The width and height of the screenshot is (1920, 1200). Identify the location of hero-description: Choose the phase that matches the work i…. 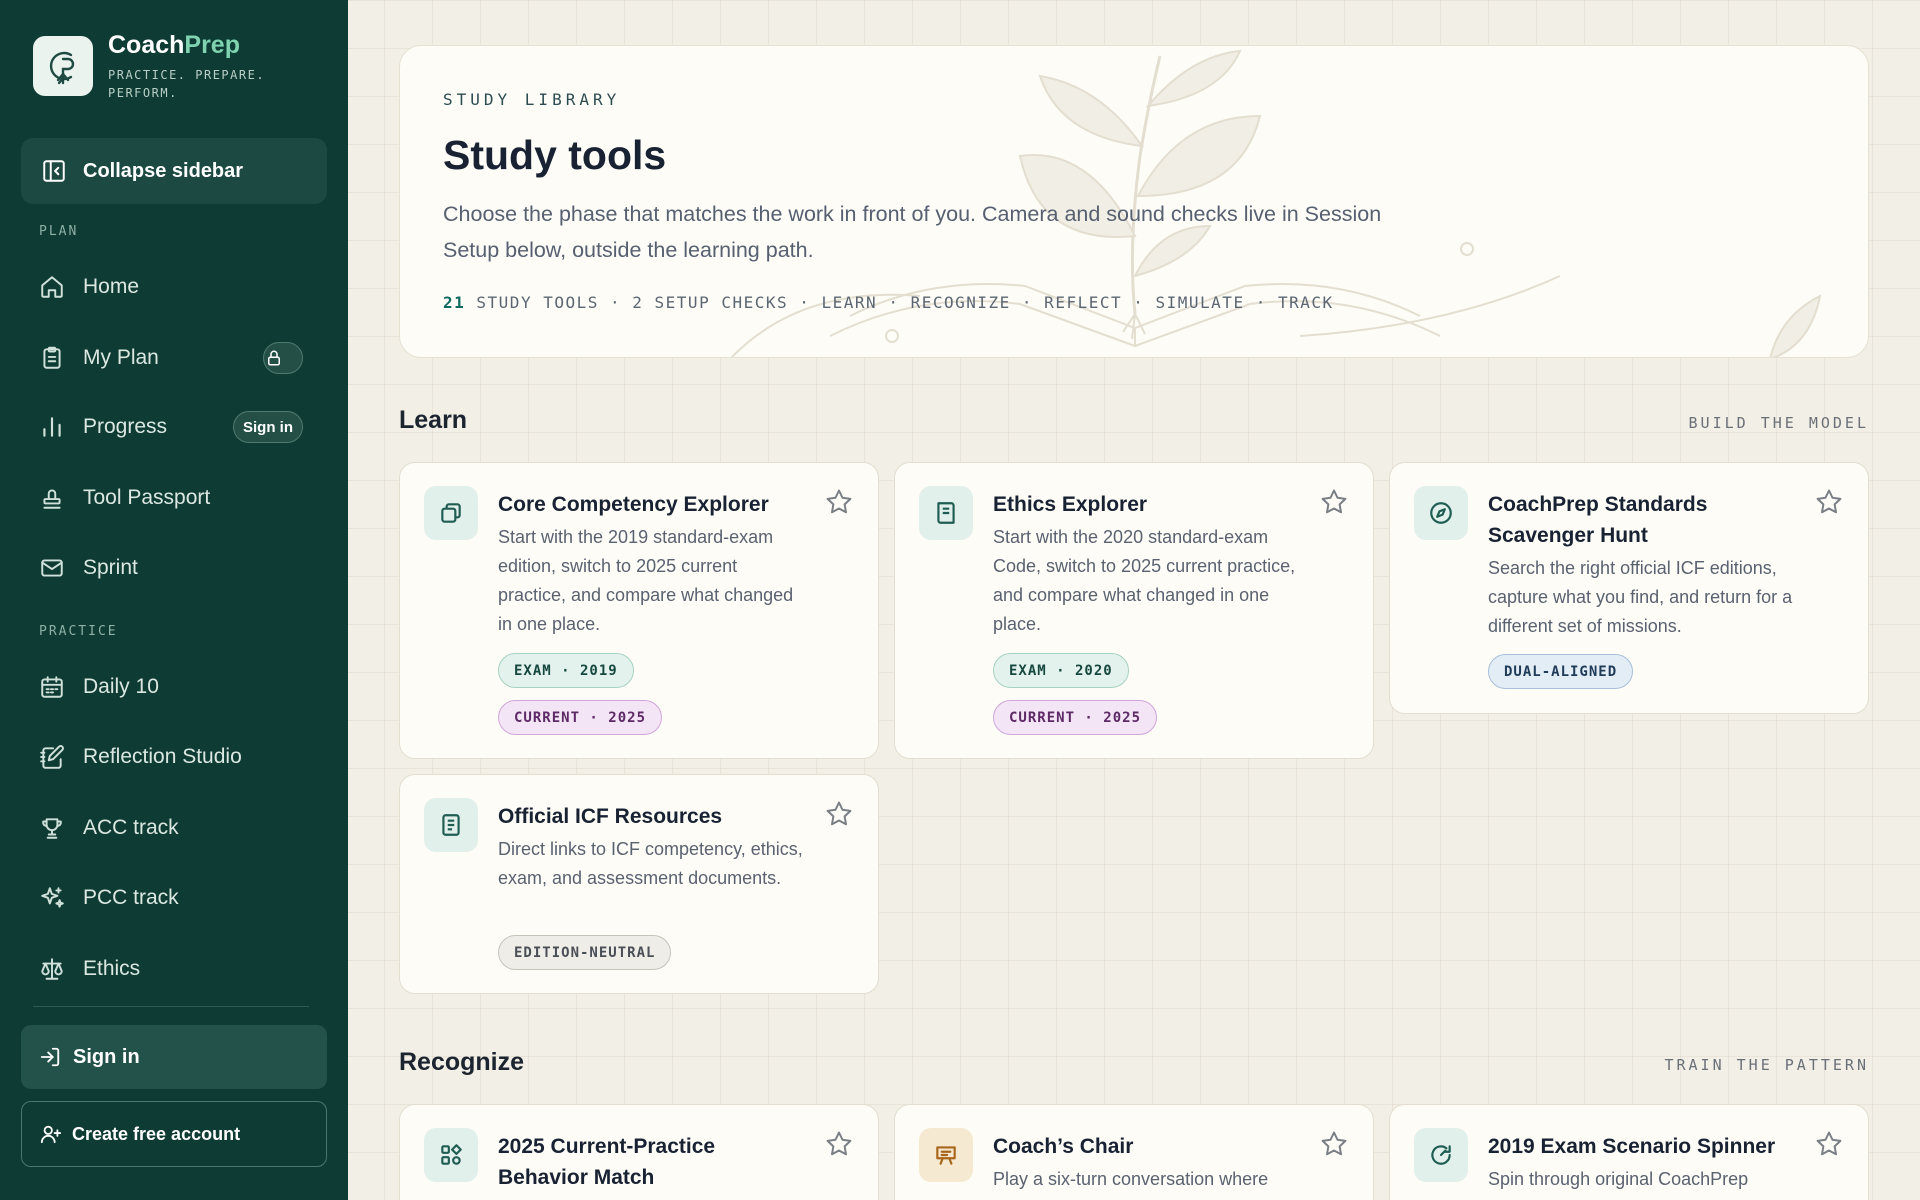
(912, 232).